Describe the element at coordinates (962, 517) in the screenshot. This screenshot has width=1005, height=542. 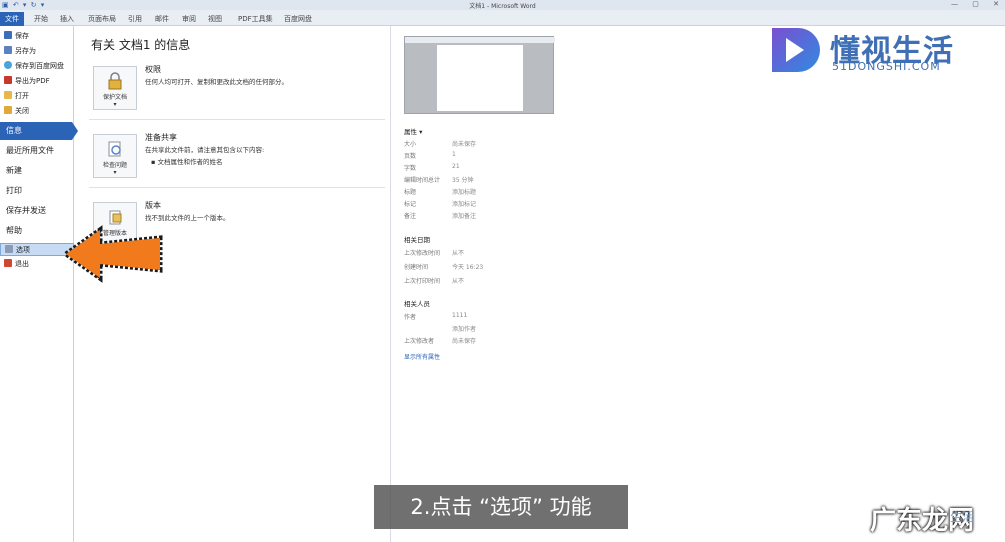
I see `watermark-secondary: 生活` at that location.